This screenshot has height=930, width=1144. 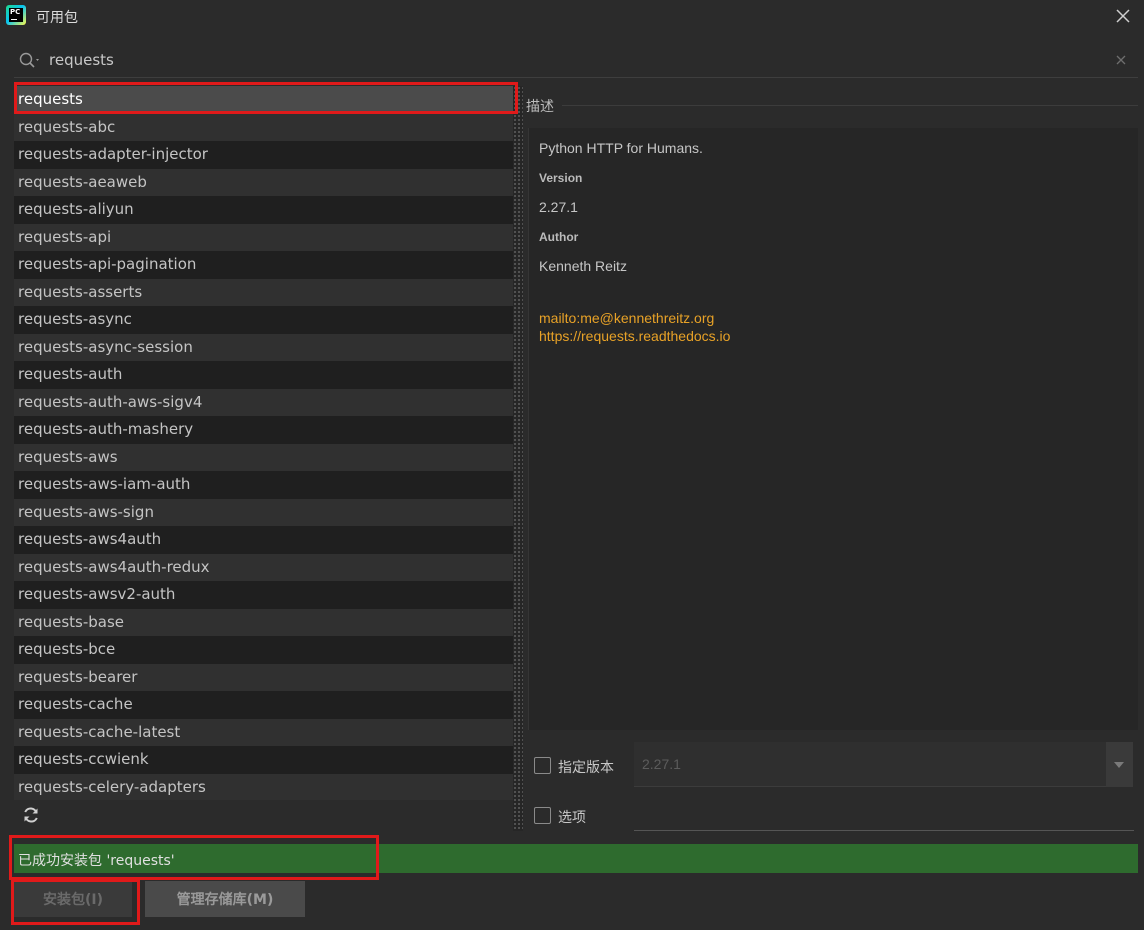 What do you see at coordinates (225, 899) in the screenshot?
I see `manage-repositories-button: 管理存储库(M)` at bounding box center [225, 899].